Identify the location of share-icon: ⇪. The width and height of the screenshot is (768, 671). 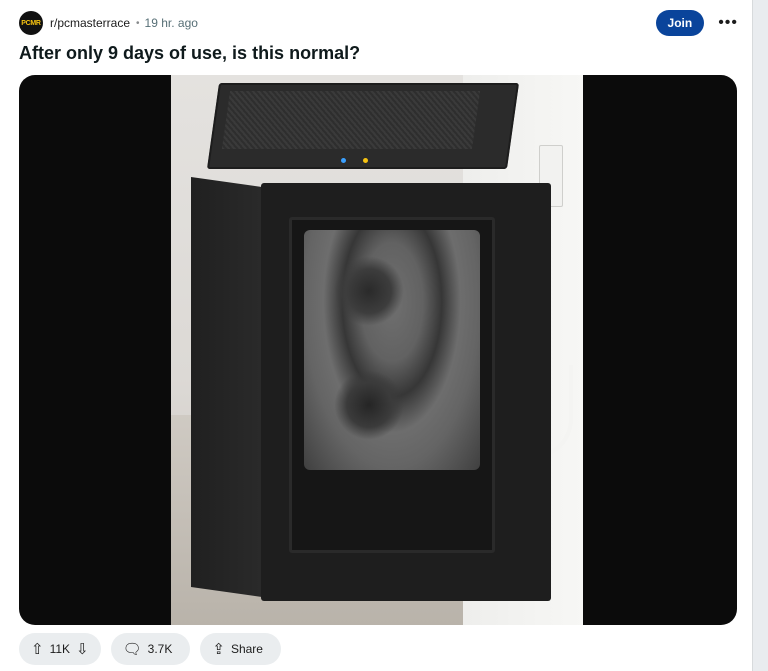
(218, 649).